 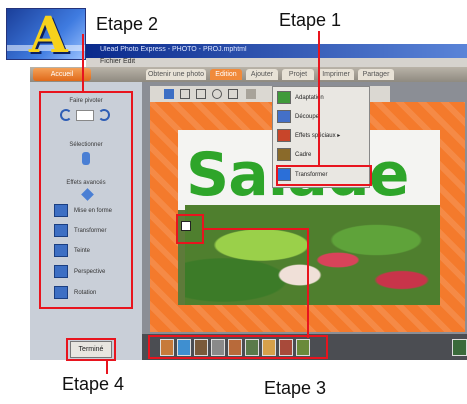 I want to click on crop-icon, so click(x=233, y=94).